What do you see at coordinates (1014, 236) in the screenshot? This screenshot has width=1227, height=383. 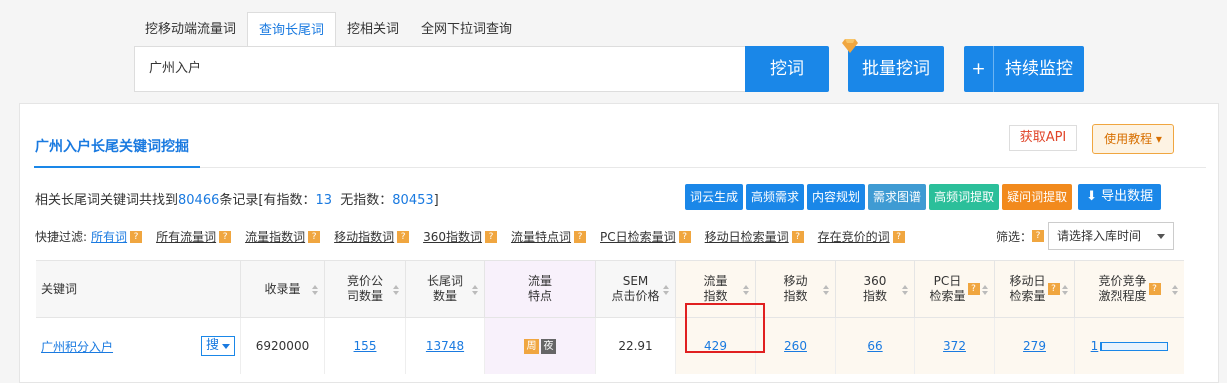 I see `screen-label: 筛选：` at bounding box center [1014, 236].